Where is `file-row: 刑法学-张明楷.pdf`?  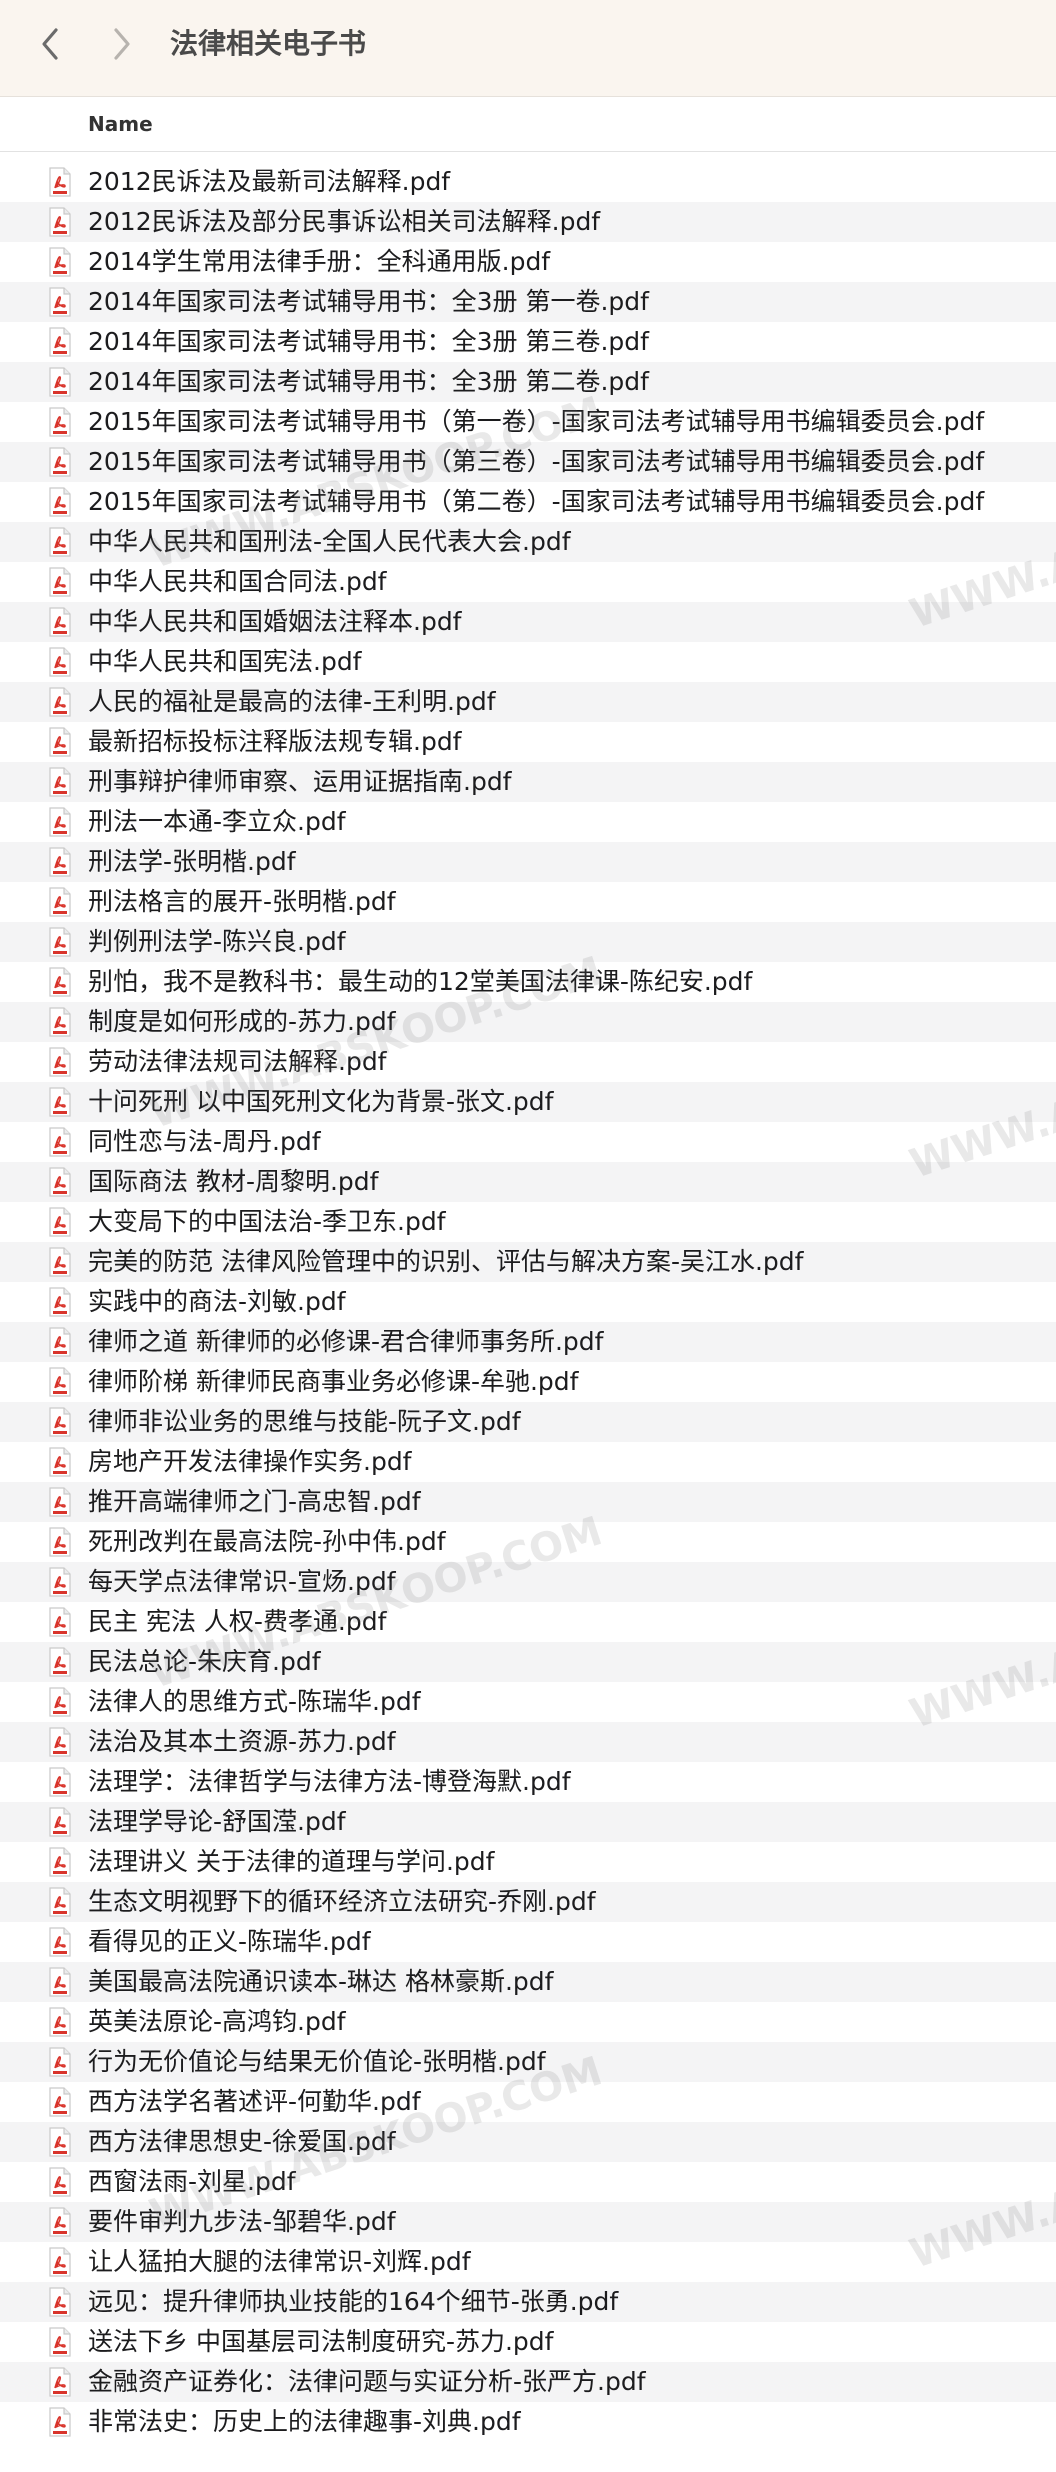 file-row: 刑法学-张明楷.pdf is located at coordinates (528, 862).